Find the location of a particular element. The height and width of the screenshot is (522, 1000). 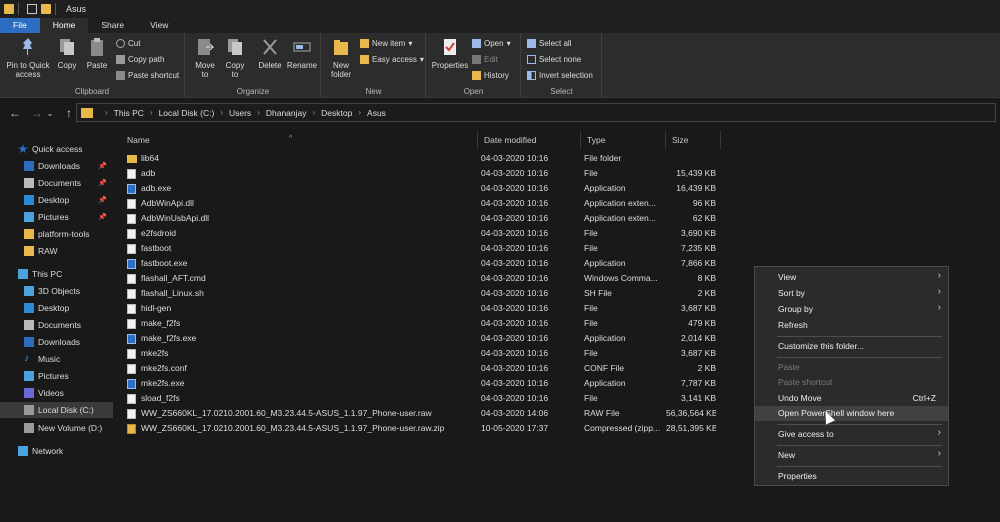

back-arrow-icon: ← is located at coordinates (15, 113).